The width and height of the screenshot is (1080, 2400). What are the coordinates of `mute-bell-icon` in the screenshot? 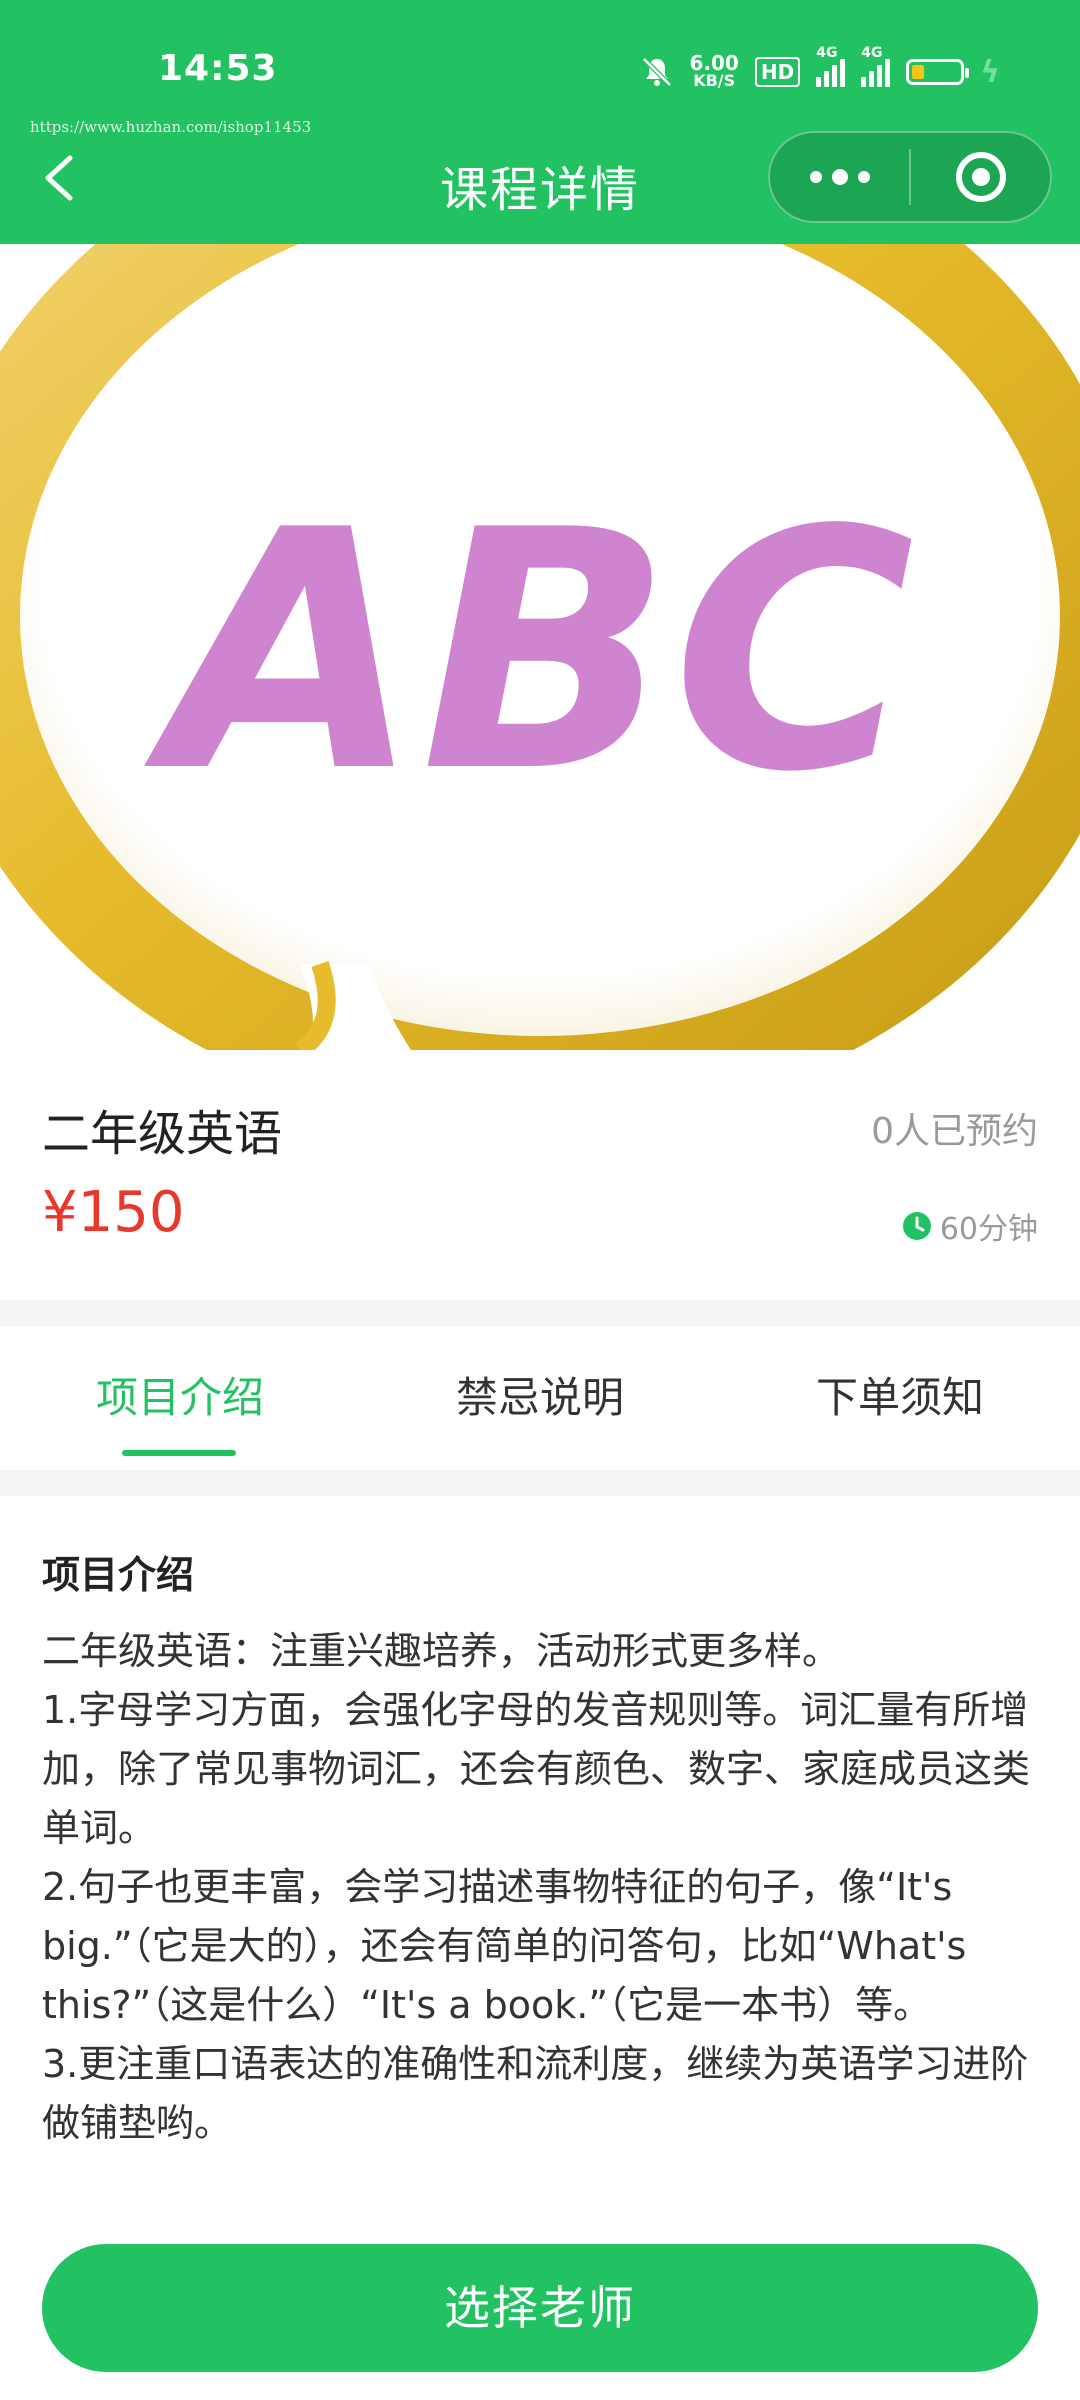 It's located at (656, 72).